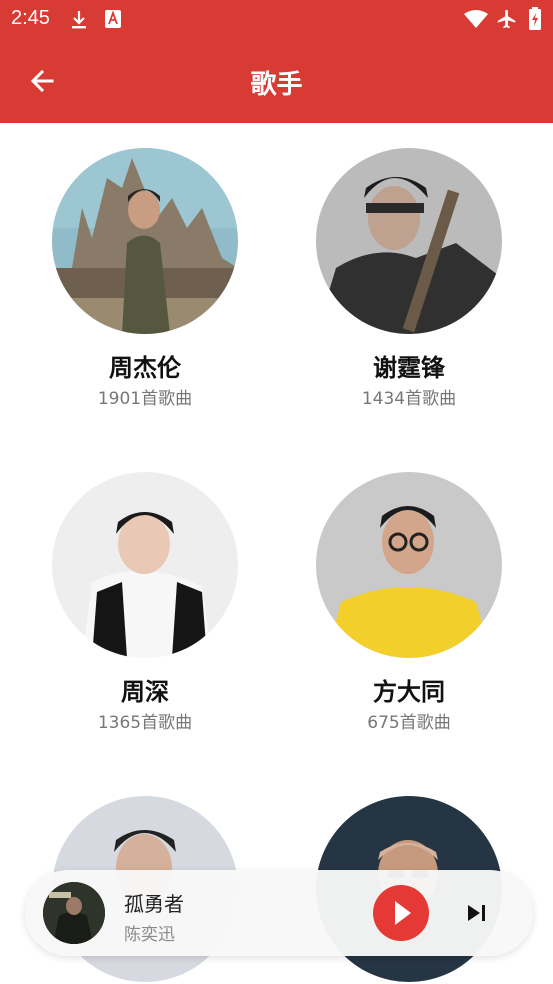 This screenshot has height=984, width=553. Describe the element at coordinates (409, 368) in the screenshot. I see `artist-name: 谢霆锋` at that location.